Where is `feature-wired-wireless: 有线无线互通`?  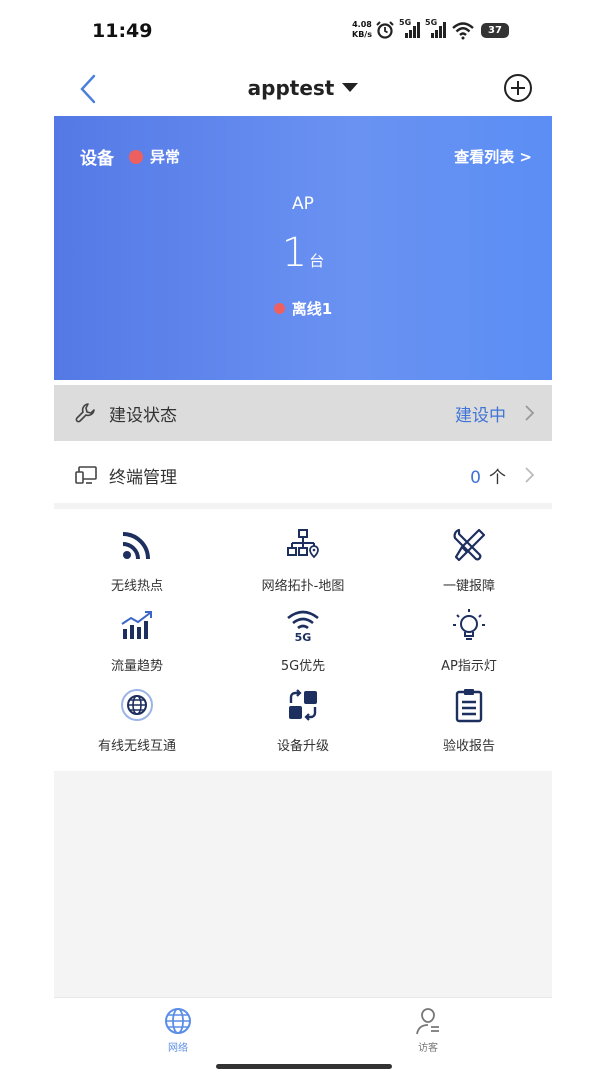 feature-wired-wireless: 有线无线互通 is located at coordinates (137, 715).